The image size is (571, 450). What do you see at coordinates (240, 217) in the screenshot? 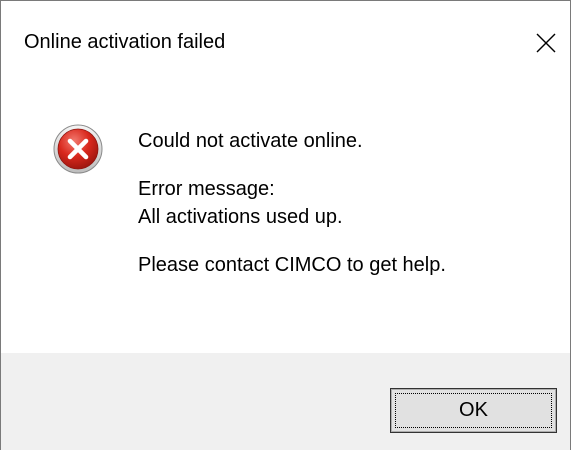
I see `error-detail-text: All activations used up.` at bounding box center [240, 217].